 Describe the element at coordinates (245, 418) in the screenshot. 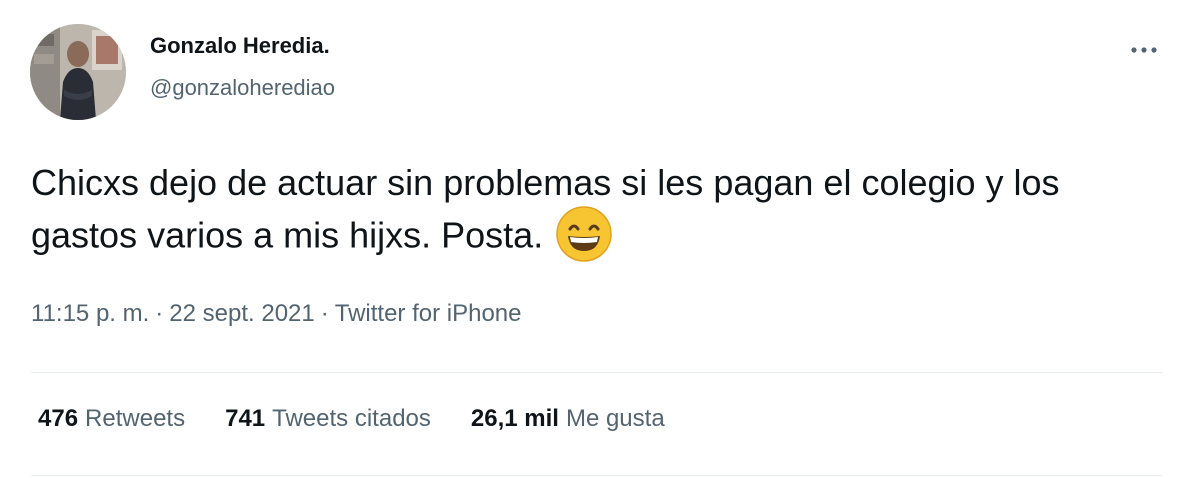

I see `quote-tweets-count: 741` at that location.